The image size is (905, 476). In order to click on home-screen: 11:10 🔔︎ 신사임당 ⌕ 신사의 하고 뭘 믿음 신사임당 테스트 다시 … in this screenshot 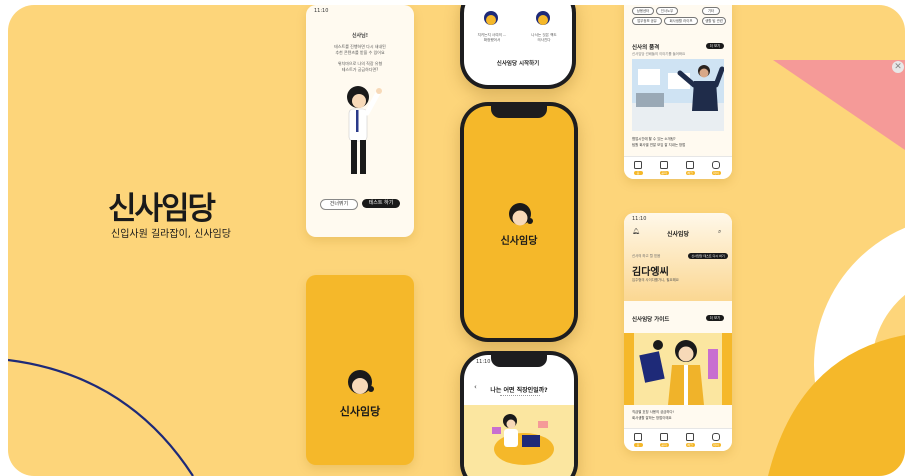, I will do `click(678, 332)`.